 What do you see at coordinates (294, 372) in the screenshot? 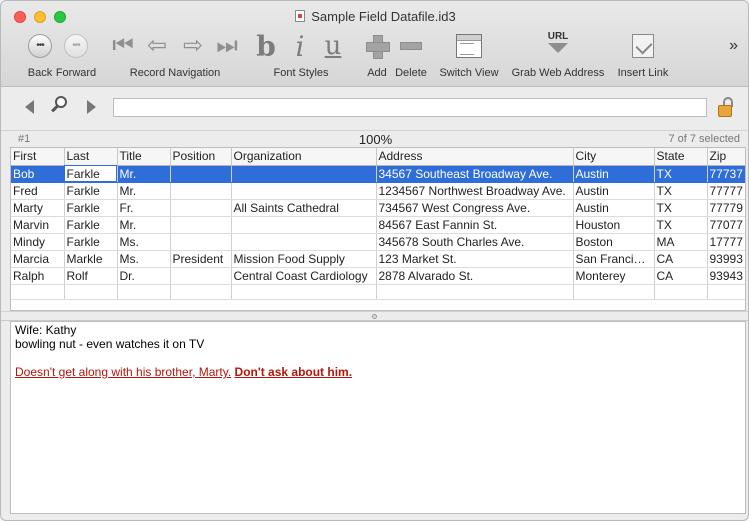
I see `note-link-text-bold: Don't ask about him.` at bounding box center [294, 372].